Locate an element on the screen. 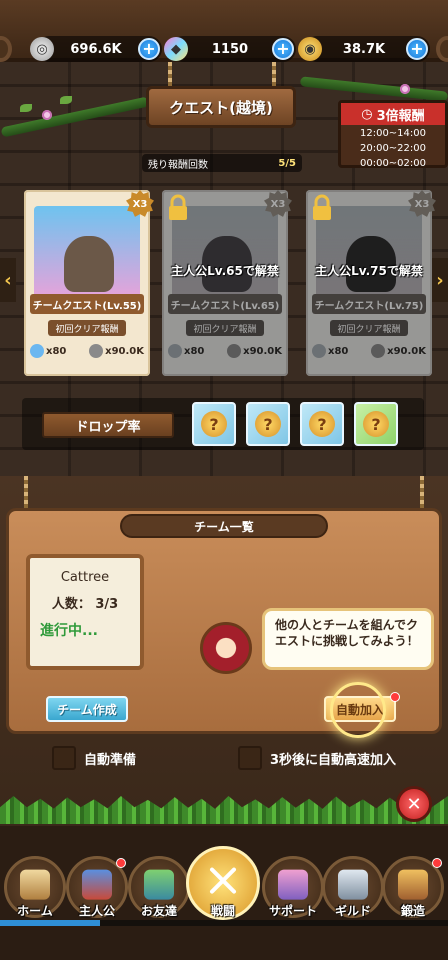 Image resolution: width=448 pixels, height=960 pixels. auto-prepare-label: 自動準備 is located at coordinates (110, 760).